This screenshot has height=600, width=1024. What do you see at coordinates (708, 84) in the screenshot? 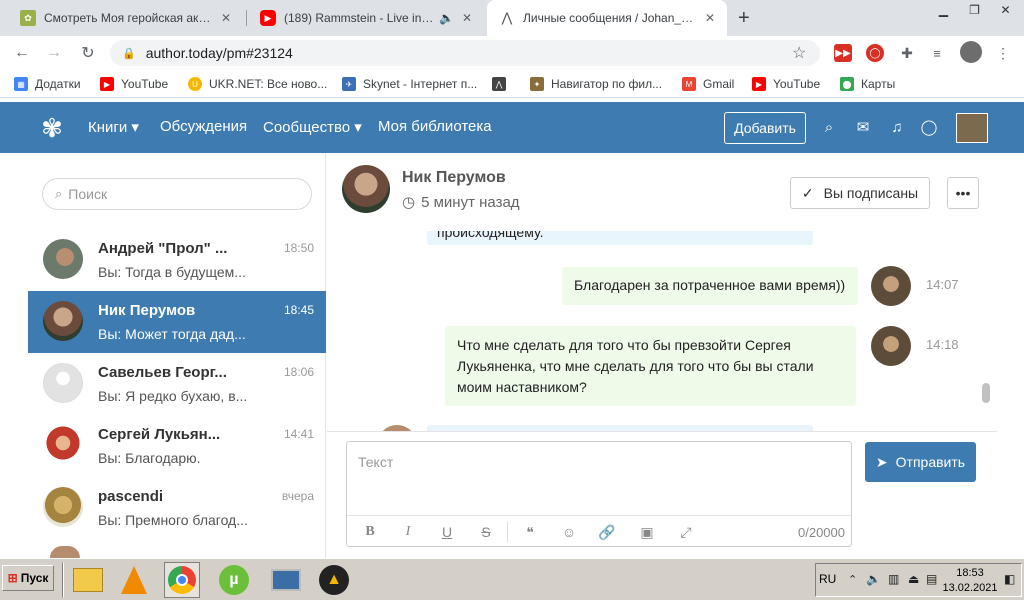
I see `bookmark-gmail: M Gmail` at bounding box center [708, 84].